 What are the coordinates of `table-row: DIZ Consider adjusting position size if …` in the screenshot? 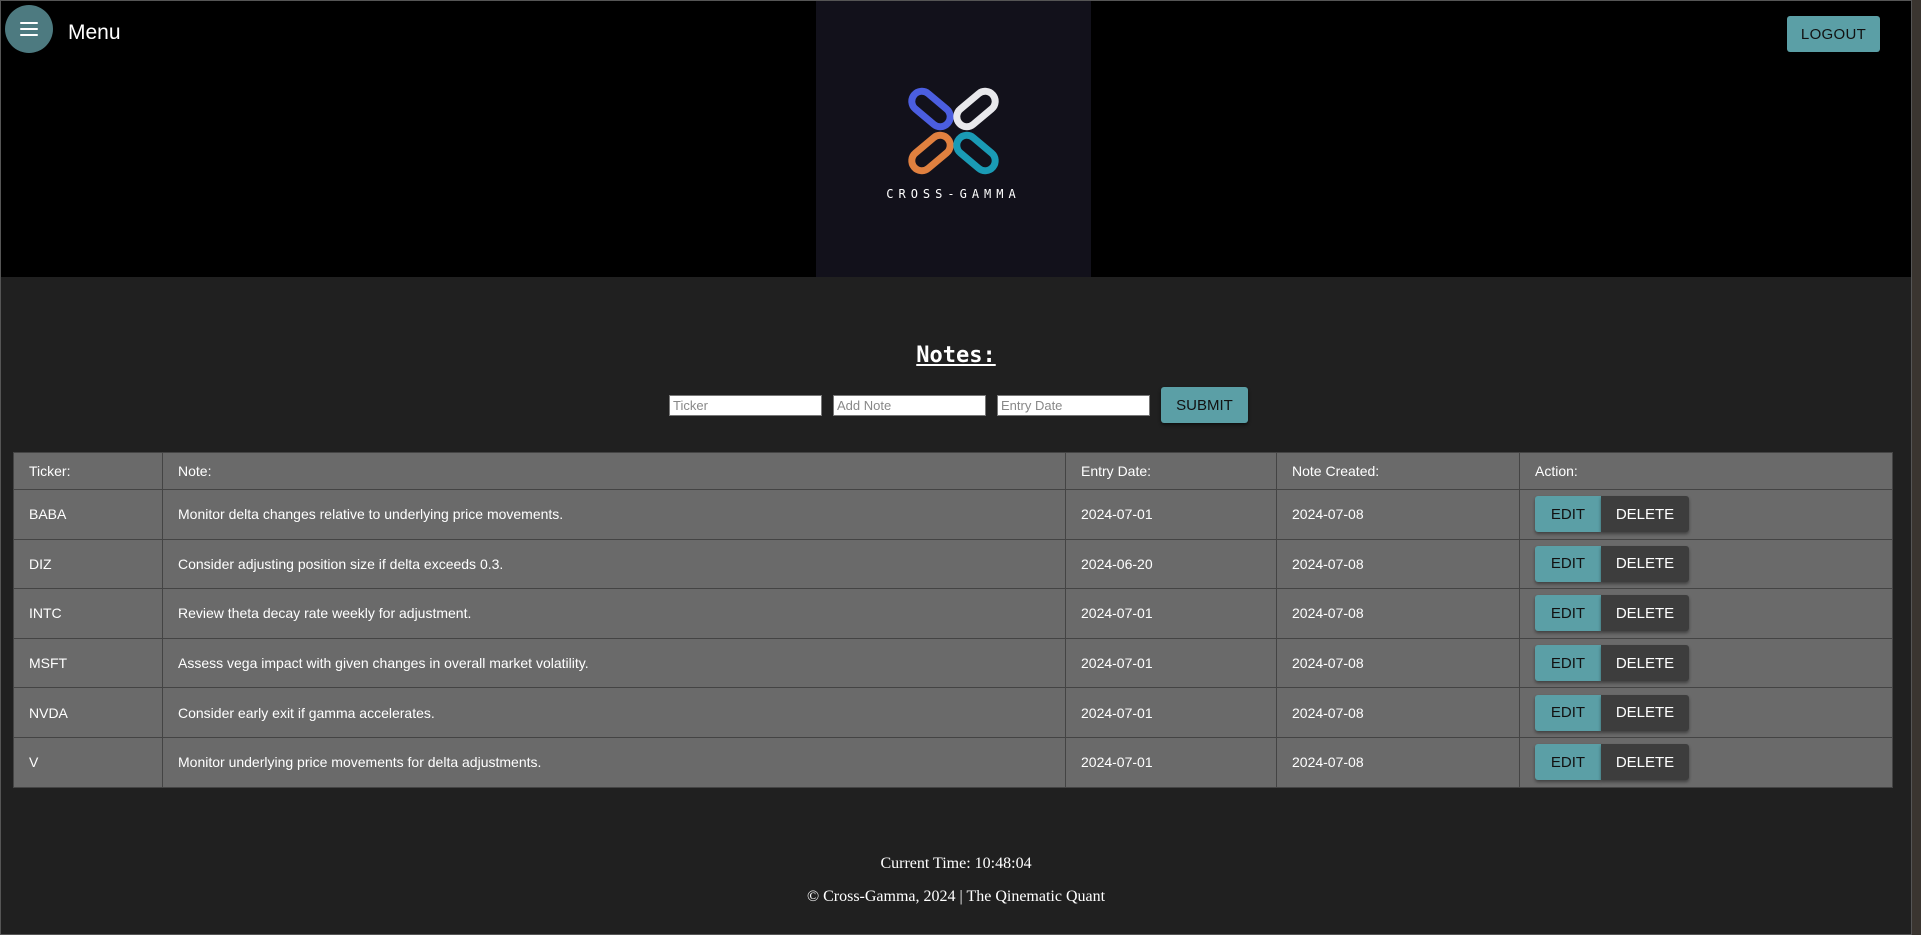 It's located at (953, 564).